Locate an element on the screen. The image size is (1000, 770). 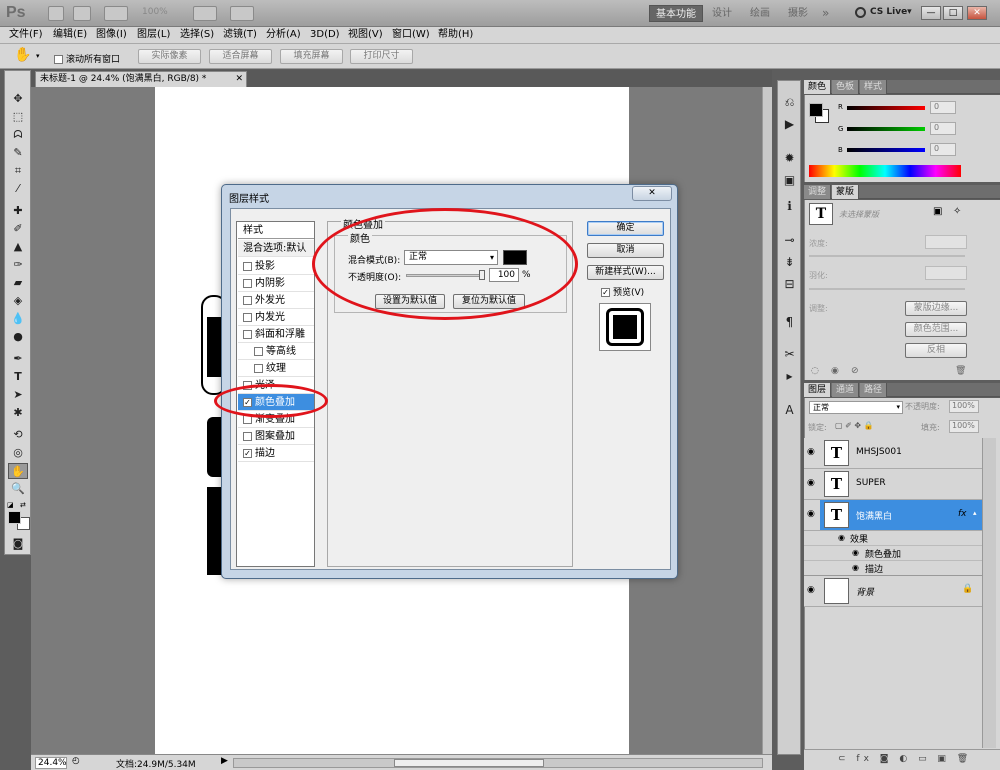
brushes-panel-icon: ✹ is located at coordinates (789, 158).